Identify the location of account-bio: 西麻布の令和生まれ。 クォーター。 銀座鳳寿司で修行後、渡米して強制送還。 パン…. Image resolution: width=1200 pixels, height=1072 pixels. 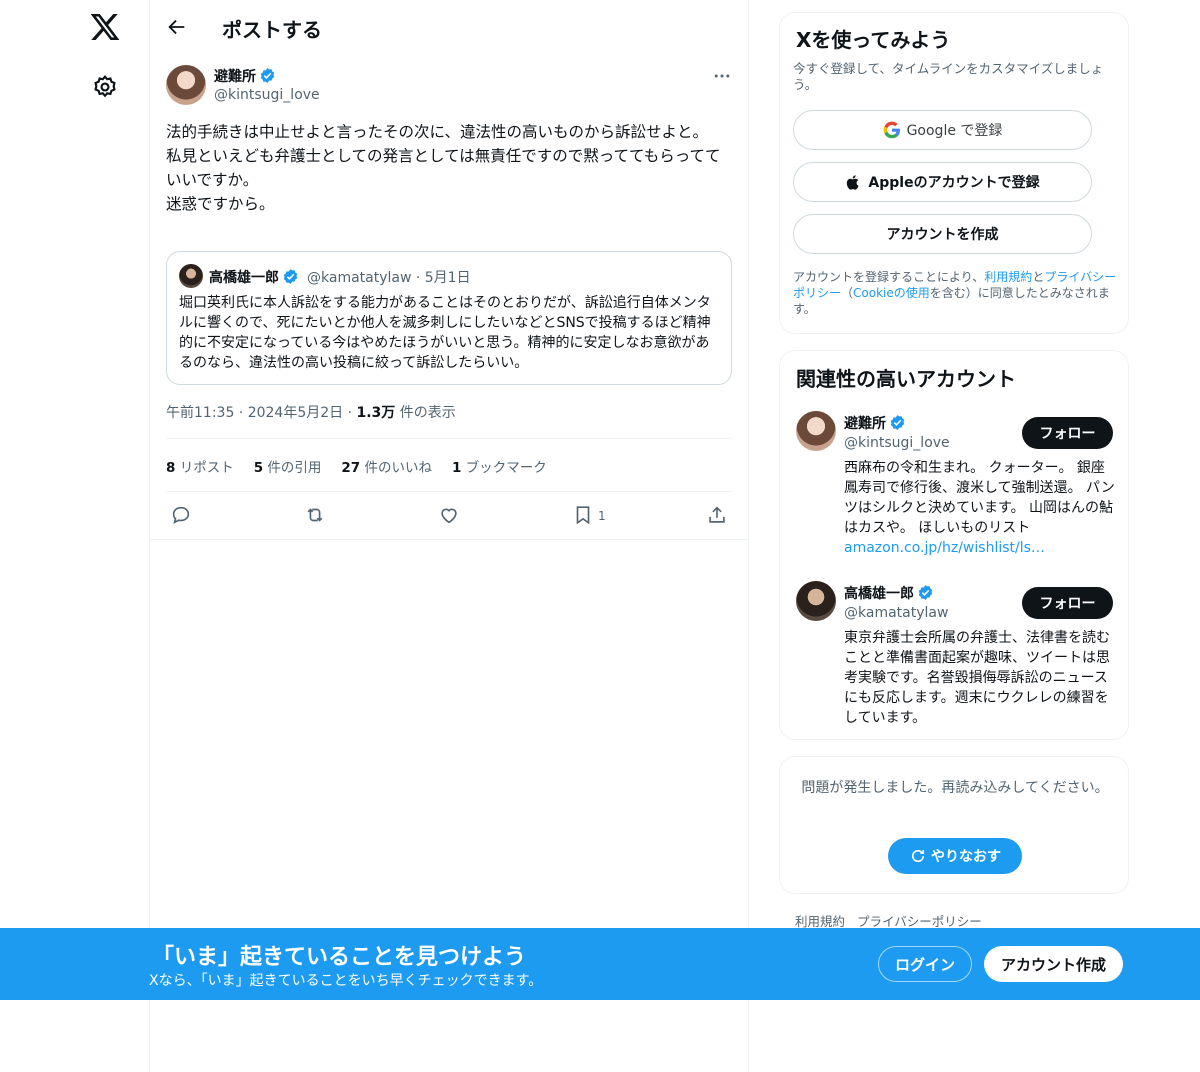
(981, 508).